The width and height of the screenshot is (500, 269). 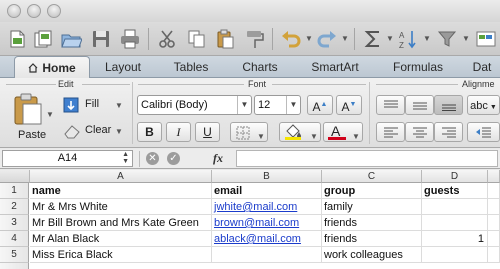 I want to click on name-box: A14 ▲ ▼, so click(x=67, y=158).